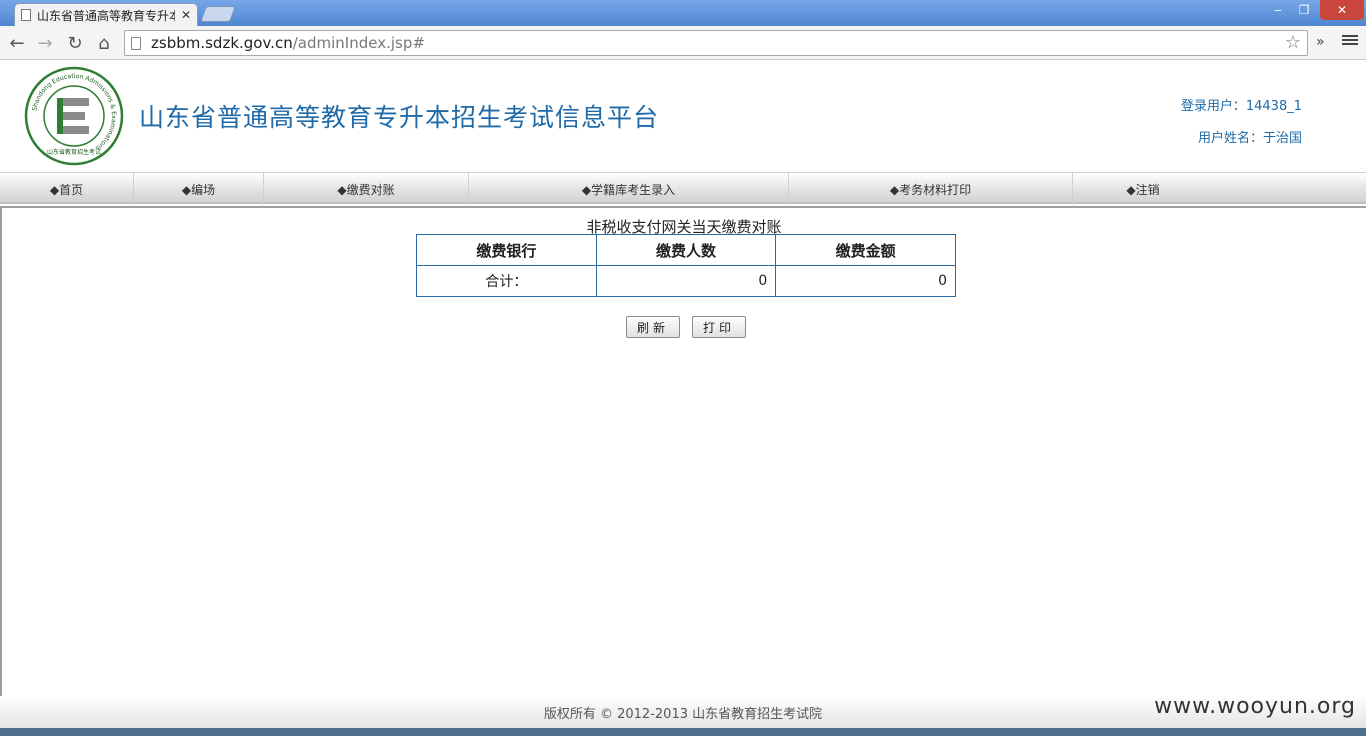  Describe the element at coordinates (683, 732) in the screenshot. I see `os-taskbar` at that location.